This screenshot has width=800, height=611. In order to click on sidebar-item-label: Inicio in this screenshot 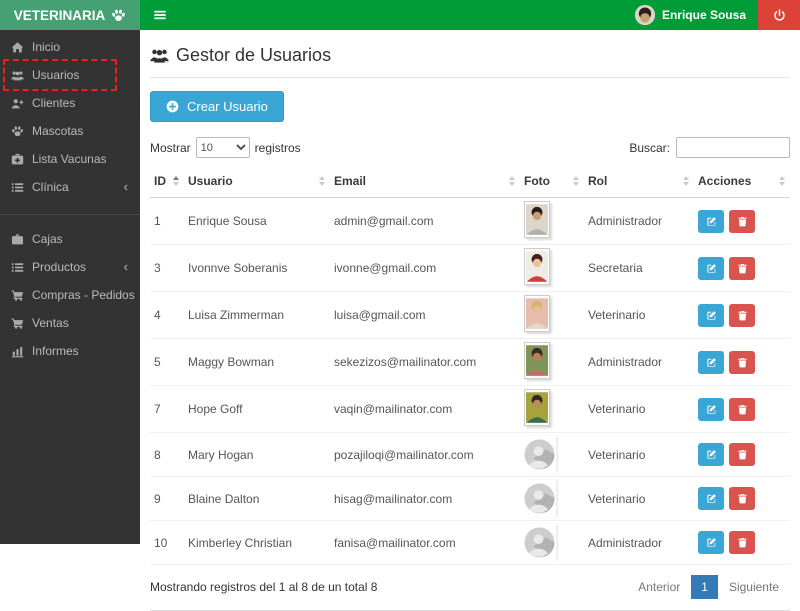, I will do `click(46, 47)`.